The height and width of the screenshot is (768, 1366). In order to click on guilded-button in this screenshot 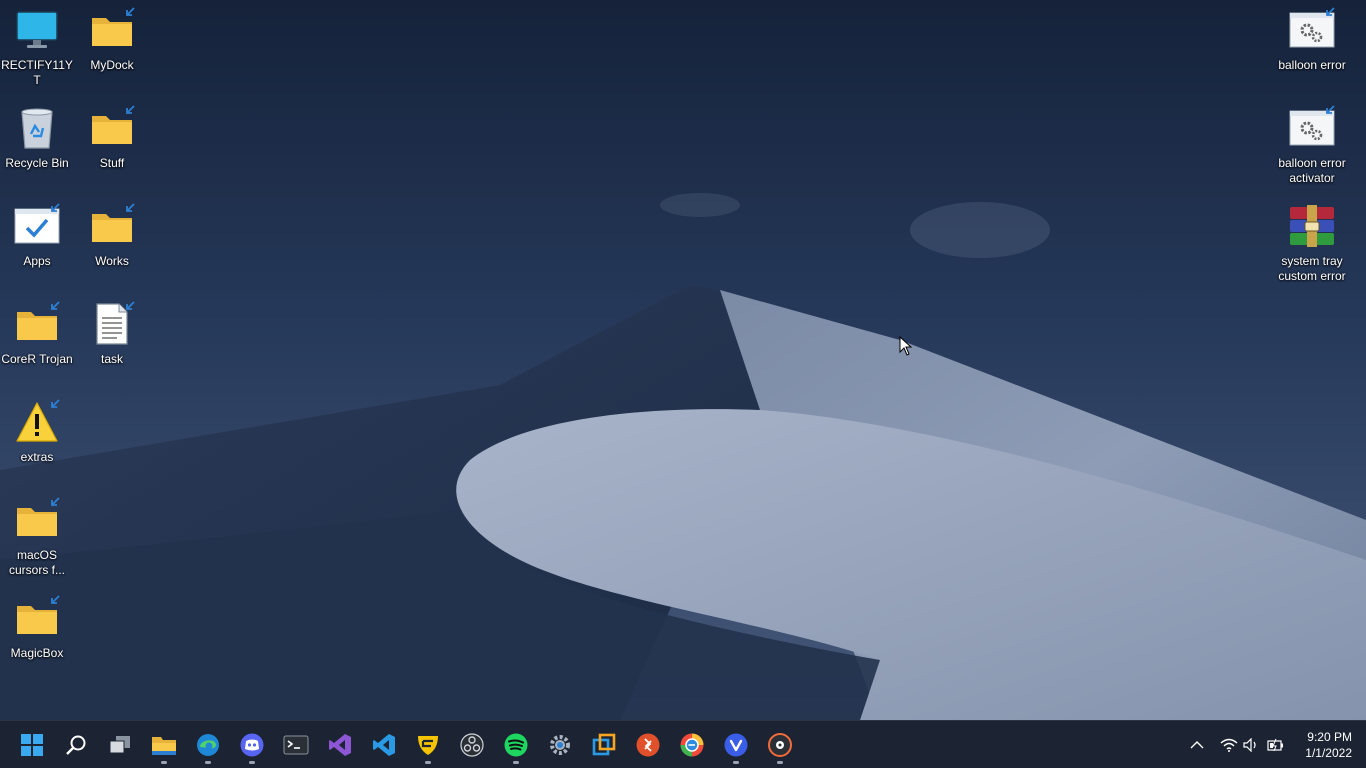, I will do `click(428, 745)`.